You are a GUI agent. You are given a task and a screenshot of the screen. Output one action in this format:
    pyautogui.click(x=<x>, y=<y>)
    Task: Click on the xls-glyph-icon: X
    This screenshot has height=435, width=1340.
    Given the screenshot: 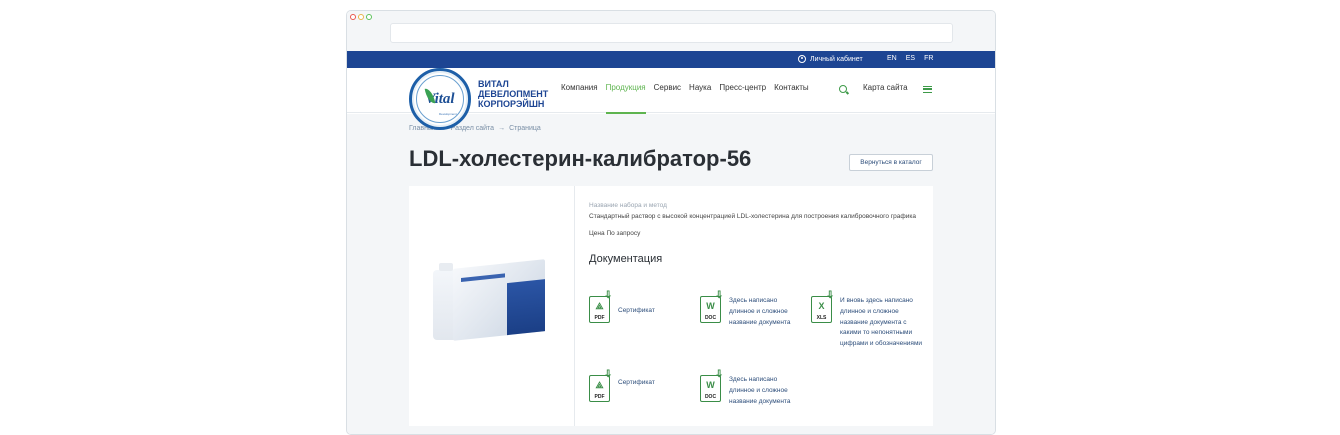 What is the action you would take?
    pyautogui.click(x=821, y=306)
    